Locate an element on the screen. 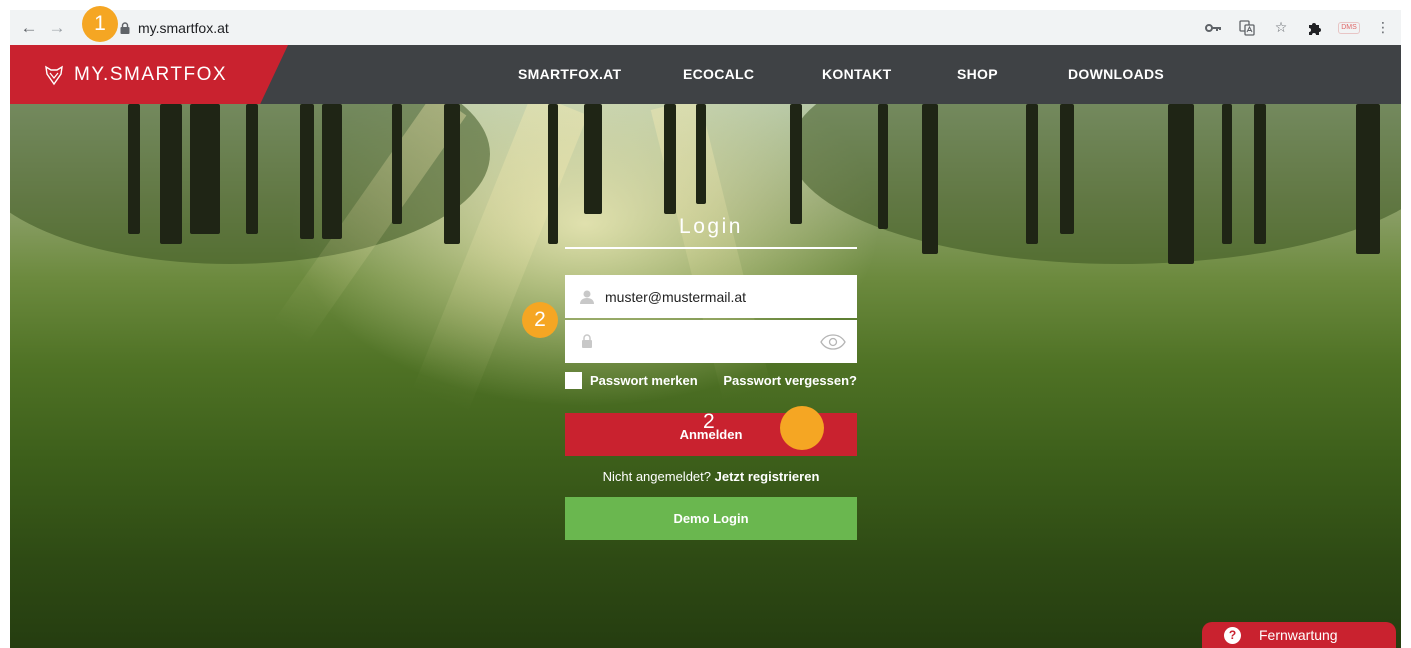 The image size is (1411, 648). puzzle-icon is located at coordinates (1315, 28).